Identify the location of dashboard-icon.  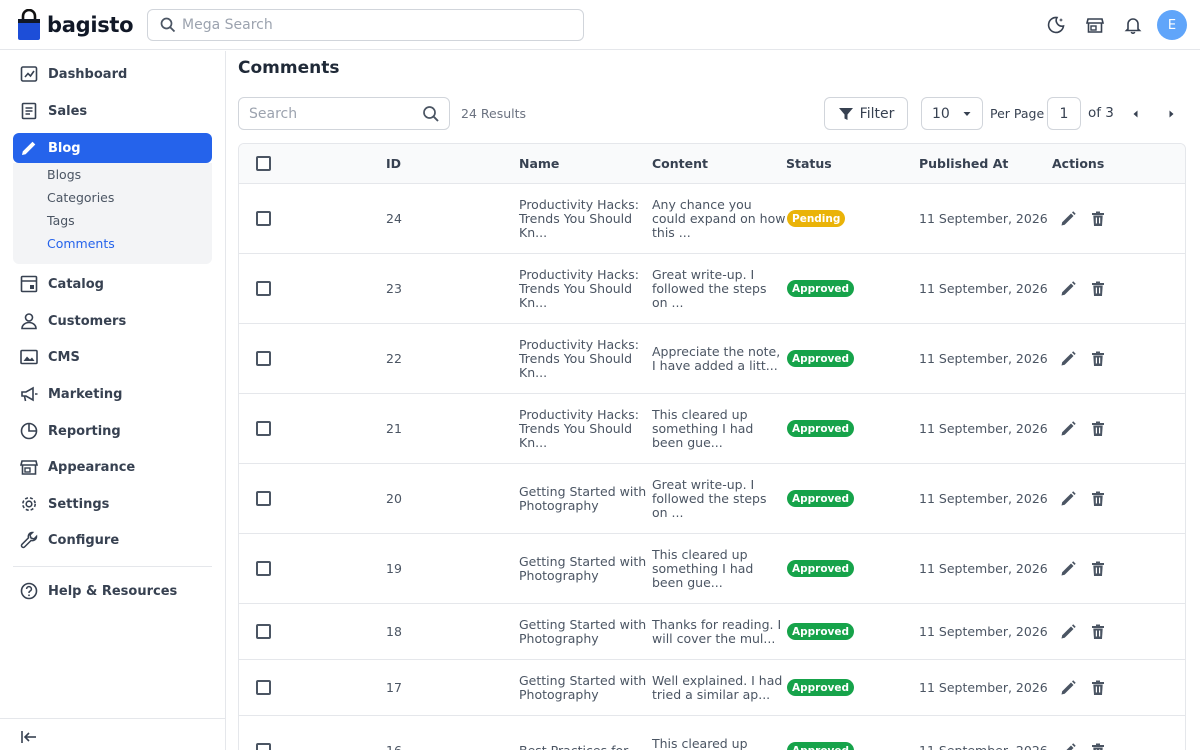
(29, 74).